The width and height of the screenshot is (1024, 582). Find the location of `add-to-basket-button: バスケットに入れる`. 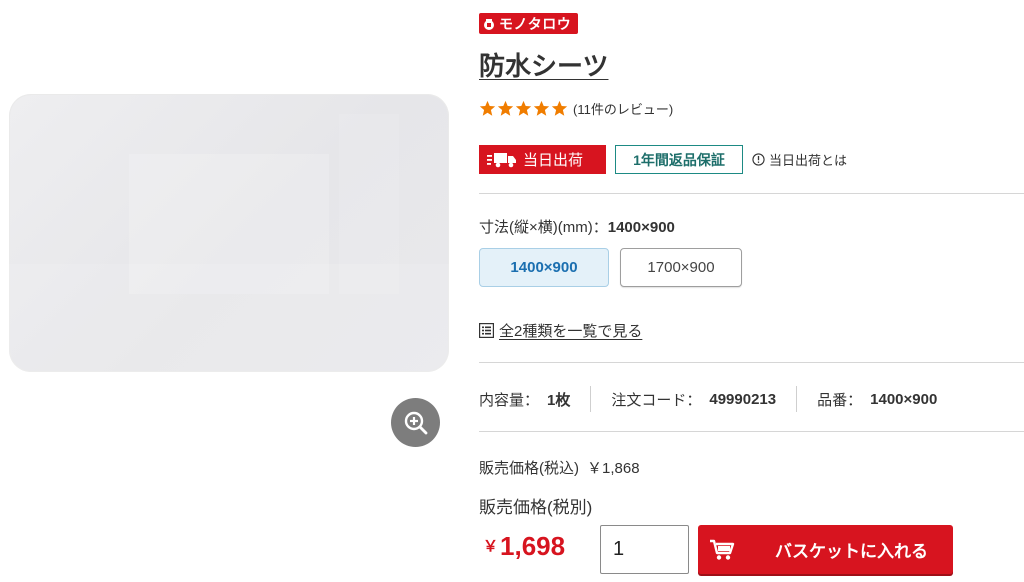

add-to-basket-button: バスケットに入れる is located at coordinates (825, 549).